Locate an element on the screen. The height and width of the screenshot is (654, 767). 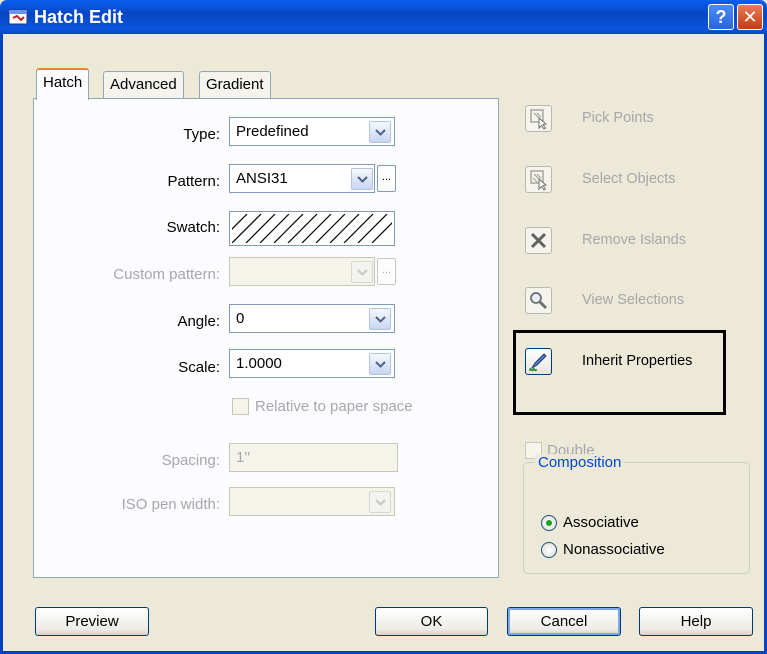
pattern-dropdown-button is located at coordinates (362, 179).